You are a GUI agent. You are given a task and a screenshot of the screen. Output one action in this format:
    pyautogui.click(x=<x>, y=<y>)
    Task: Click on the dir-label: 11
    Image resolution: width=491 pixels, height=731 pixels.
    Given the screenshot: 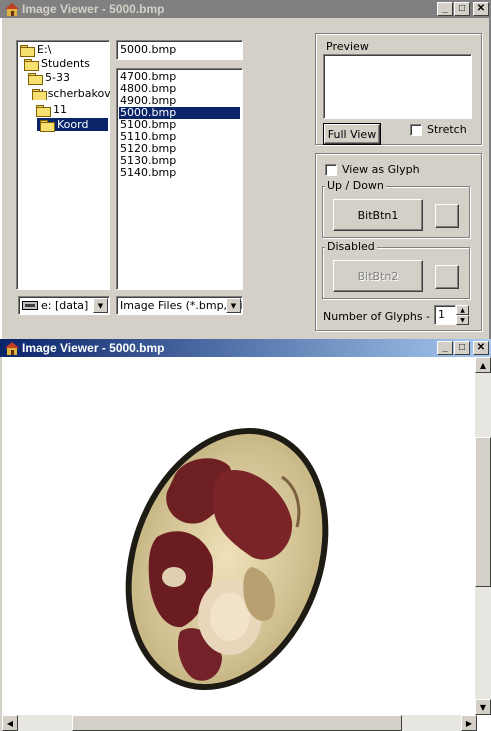 What is the action you would take?
    pyautogui.click(x=60, y=109)
    